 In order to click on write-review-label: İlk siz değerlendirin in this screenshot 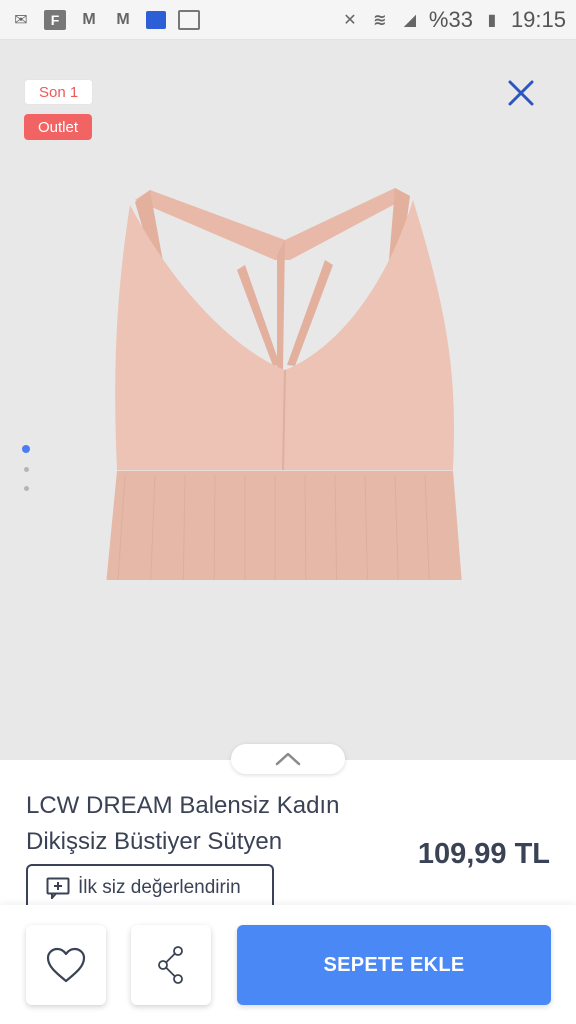, I will do `click(159, 887)`.